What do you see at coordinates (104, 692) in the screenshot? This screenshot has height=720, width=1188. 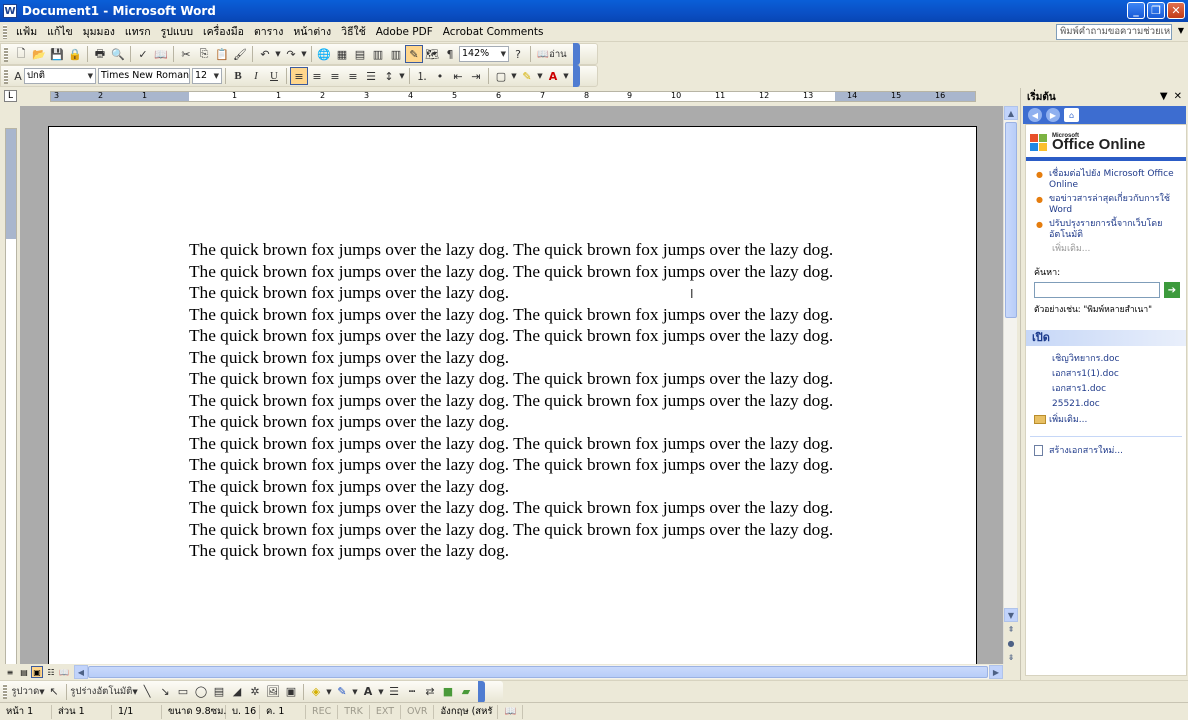 I see `autoshapes-menu-button: รูปร่างอัตโนมัติ ▼` at bounding box center [104, 692].